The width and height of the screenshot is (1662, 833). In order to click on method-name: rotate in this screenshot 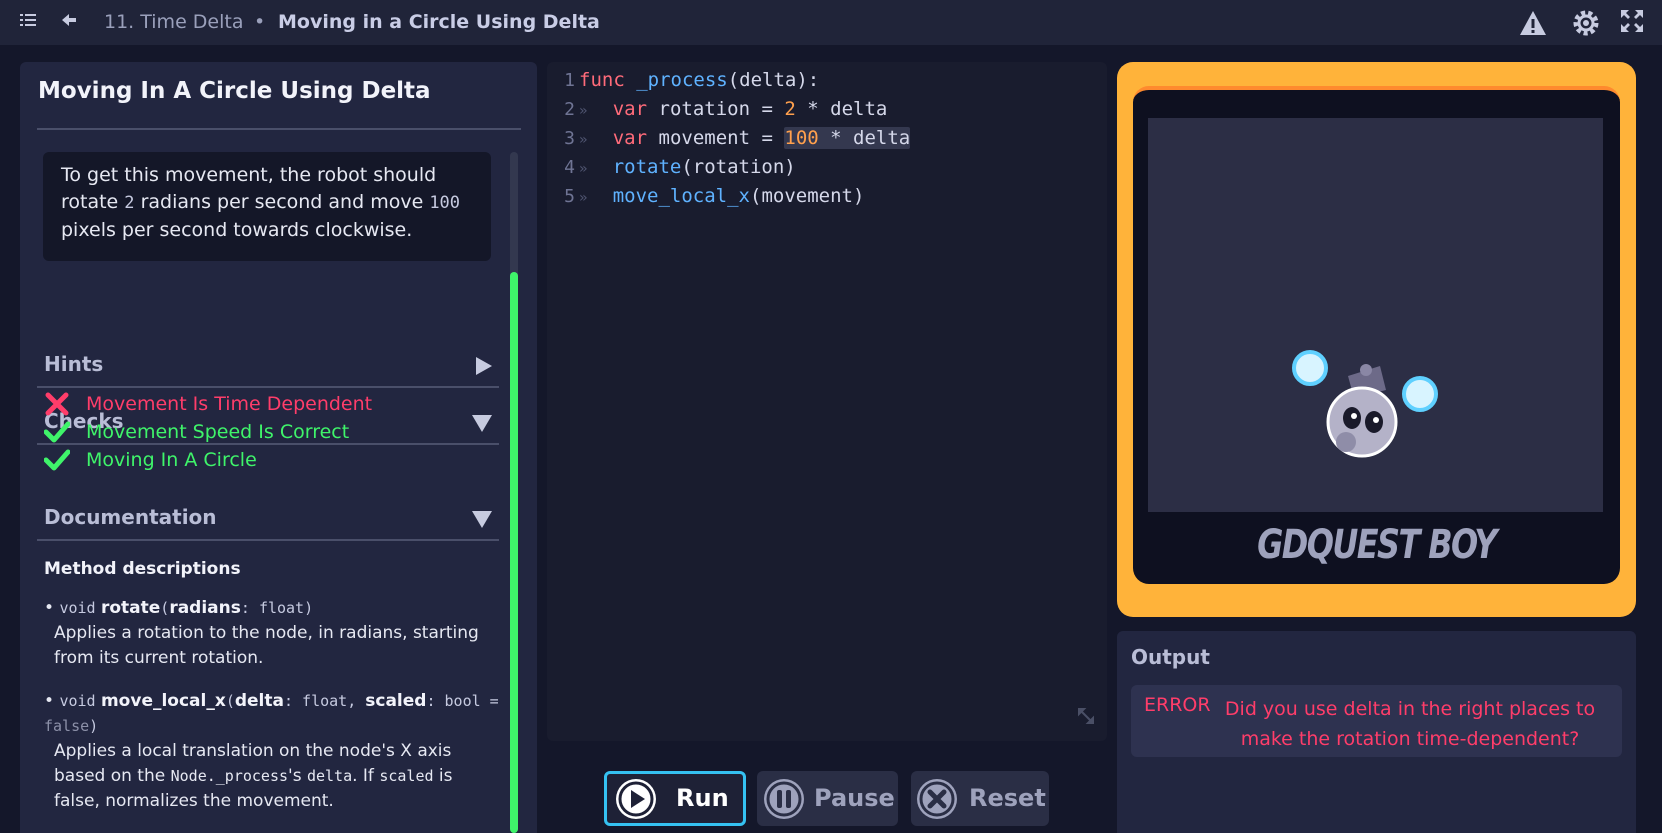, I will do `click(130, 608)`.